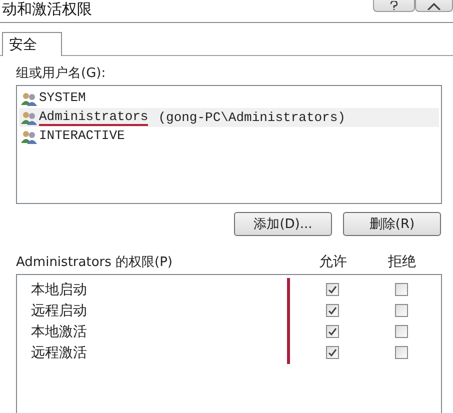 This screenshot has width=453, height=413. What do you see at coordinates (252, 117) in the screenshot?
I see `user-detail: (gong-PC\Administrators)` at bounding box center [252, 117].